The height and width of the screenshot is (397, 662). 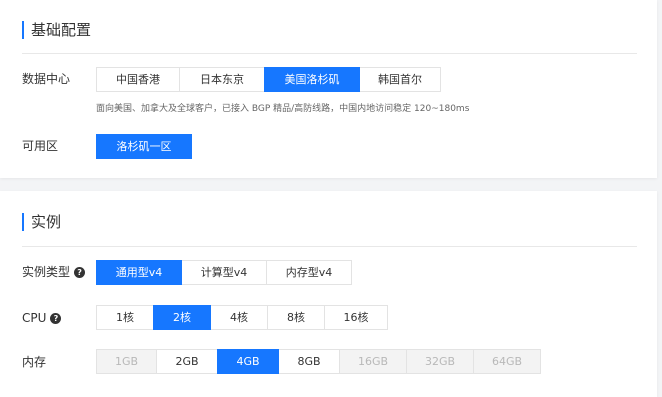 I want to click on zone-label: 可用区, so click(x=40, y=146).